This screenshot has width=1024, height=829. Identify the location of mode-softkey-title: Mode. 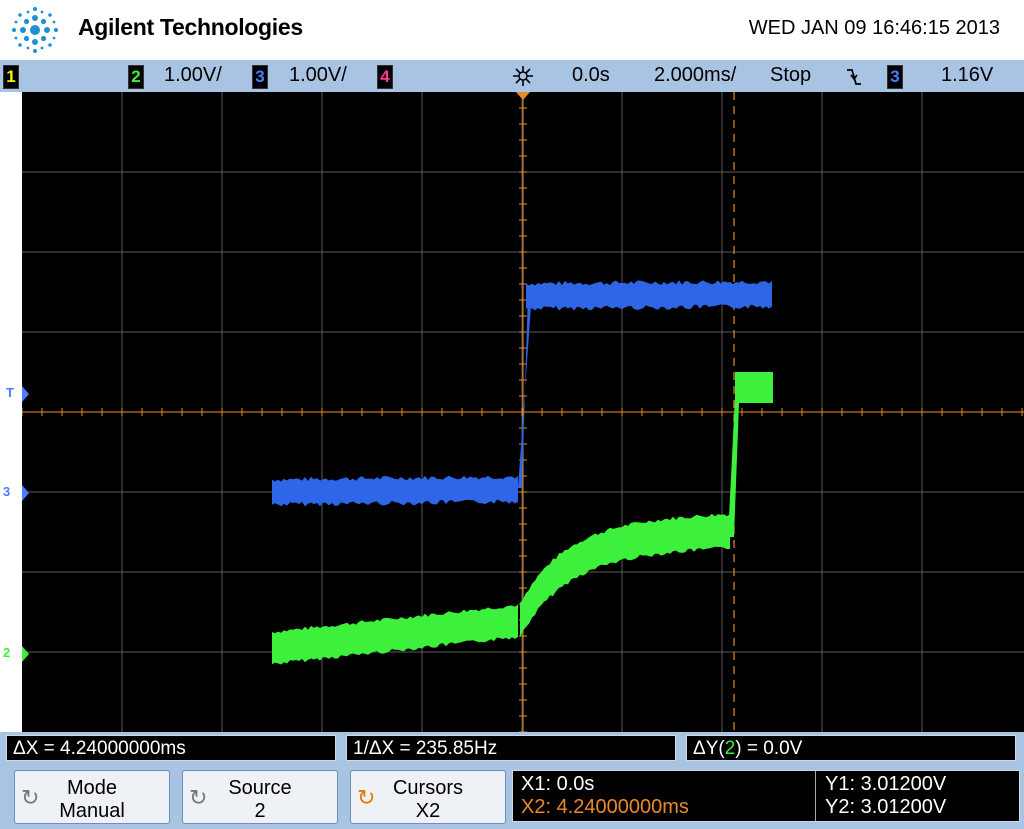
(92, 788).